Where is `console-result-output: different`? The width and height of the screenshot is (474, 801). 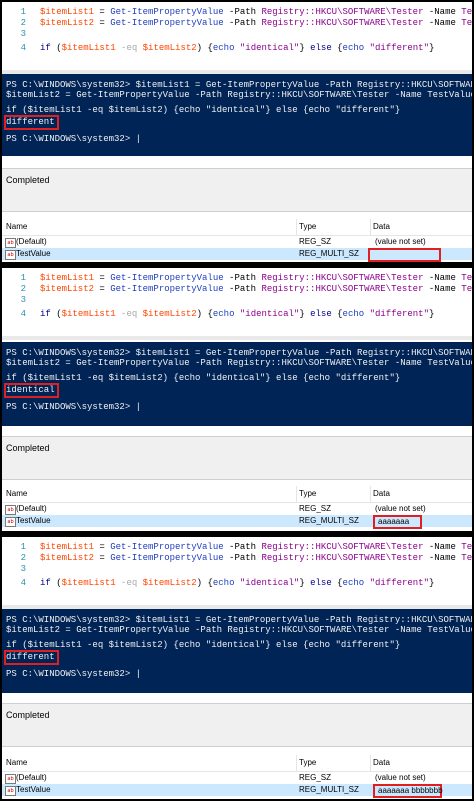
console-result-output: different is located at coordinates (31, 122).